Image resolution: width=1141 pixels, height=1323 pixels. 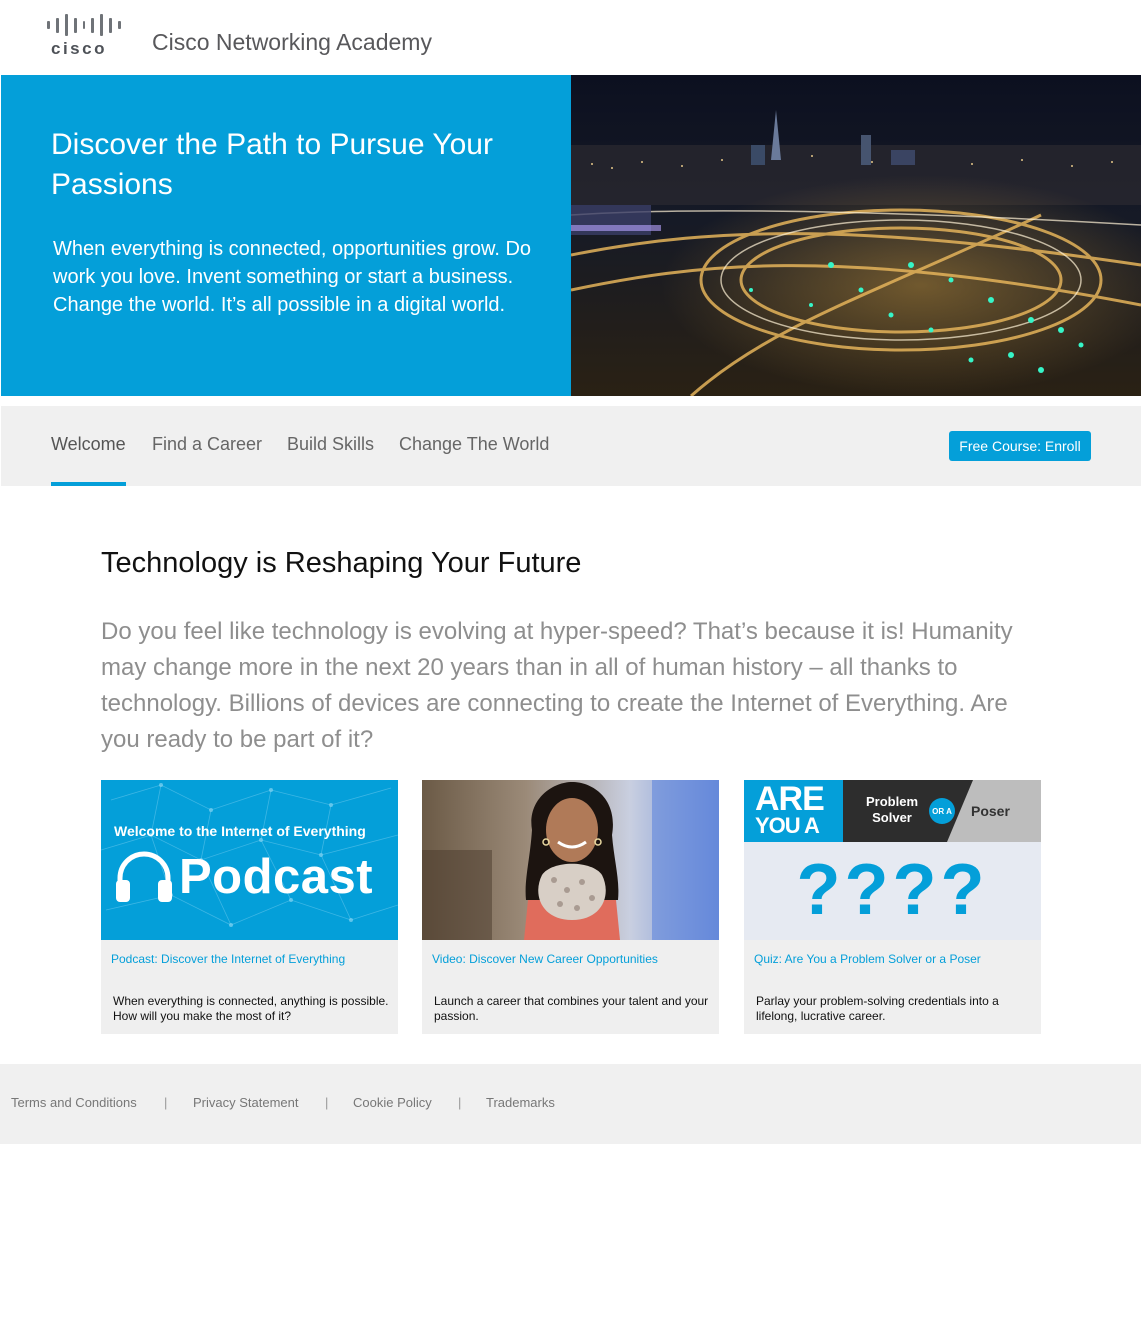 What do you see at coordinates (392, 1102) in the screenshot?
I see `footer-link-cookie-policy: Cookie Policy` at bounding box center [392, 1102].